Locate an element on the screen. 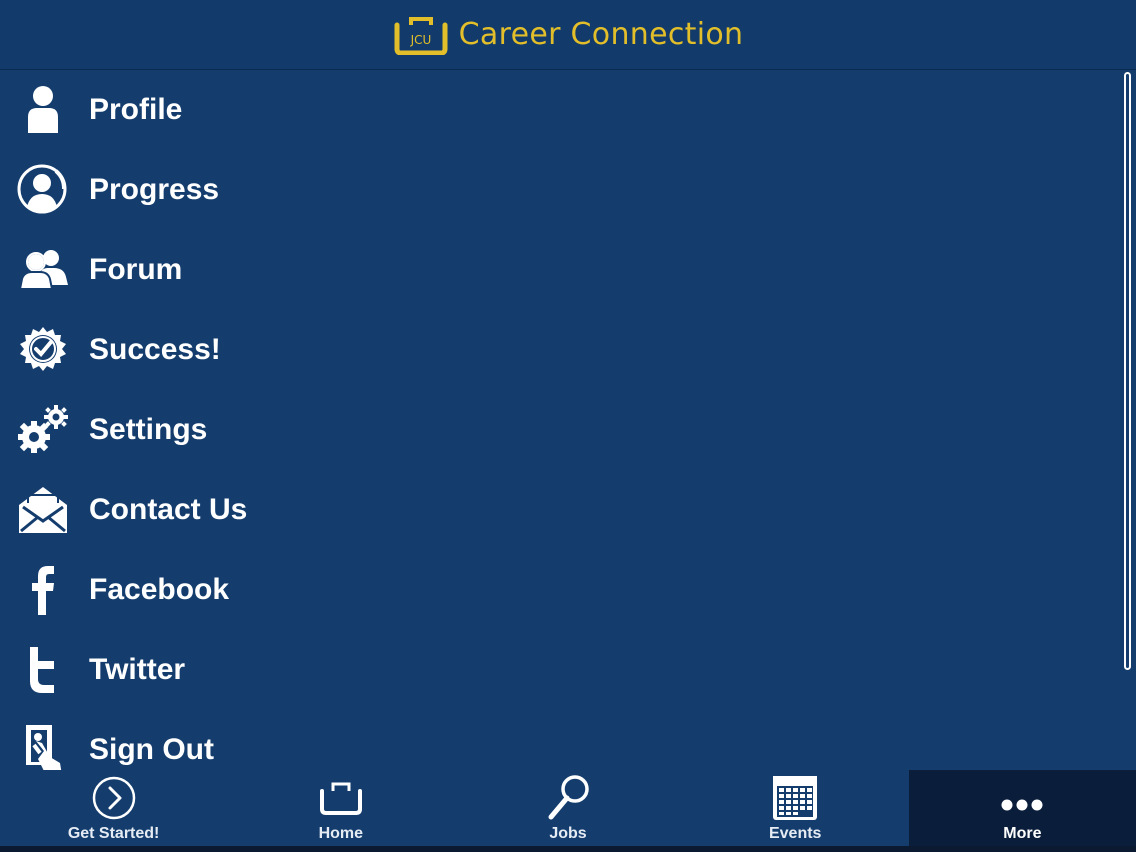 The image size is (1136, 852). menu-scrollbar is located at coordinates (1127, 371).